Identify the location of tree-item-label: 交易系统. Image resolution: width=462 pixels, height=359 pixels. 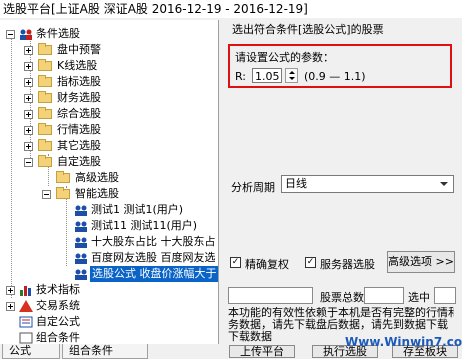
(58, 305).